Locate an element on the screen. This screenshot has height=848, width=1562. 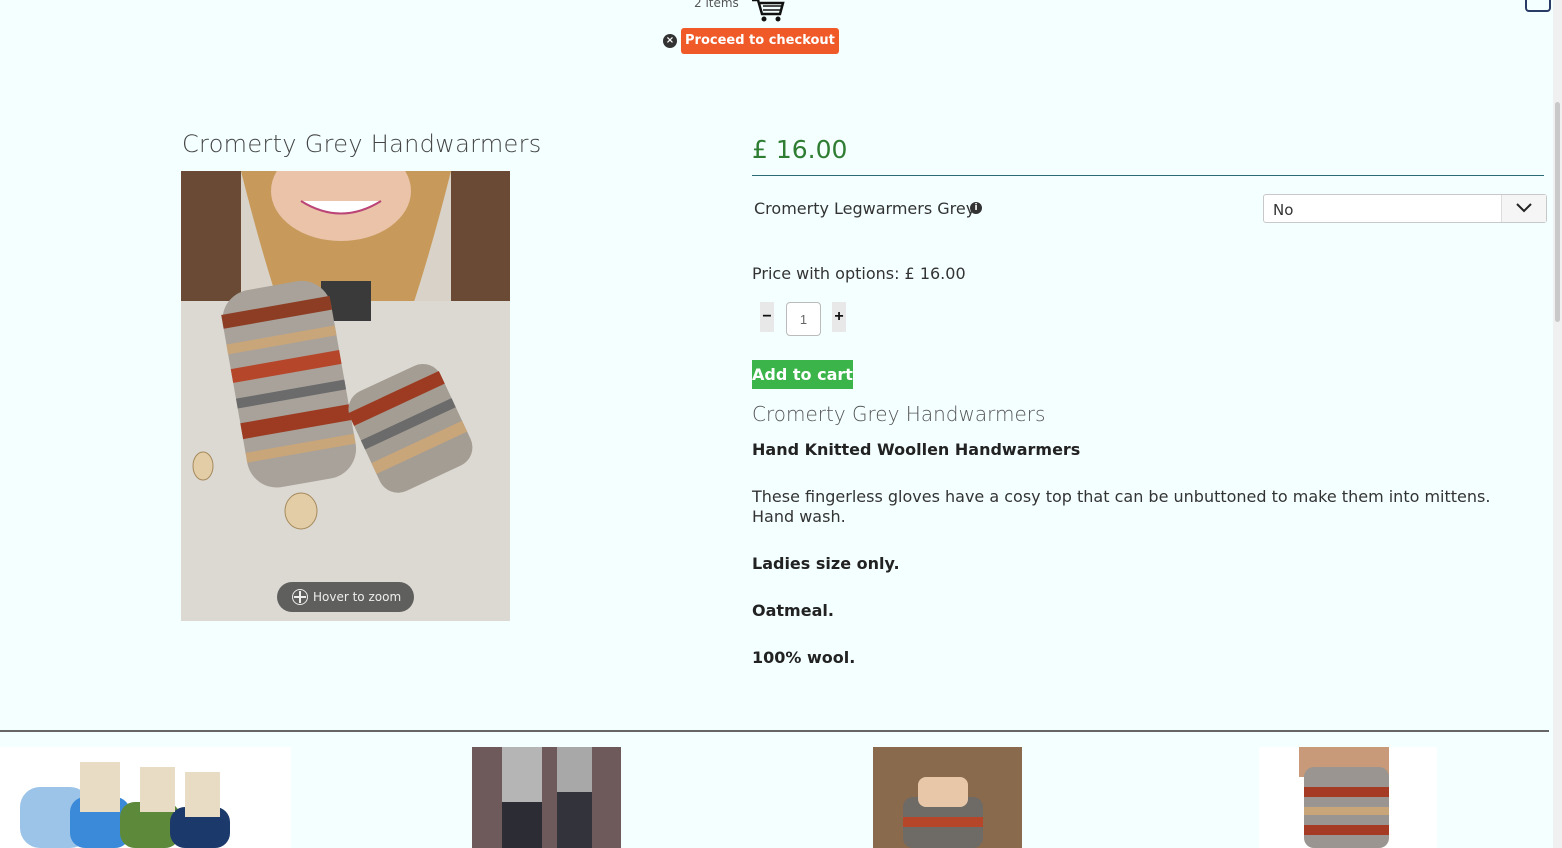
product-title: Cromerty Grey Handwarmers is located at coordinates (362, 144).